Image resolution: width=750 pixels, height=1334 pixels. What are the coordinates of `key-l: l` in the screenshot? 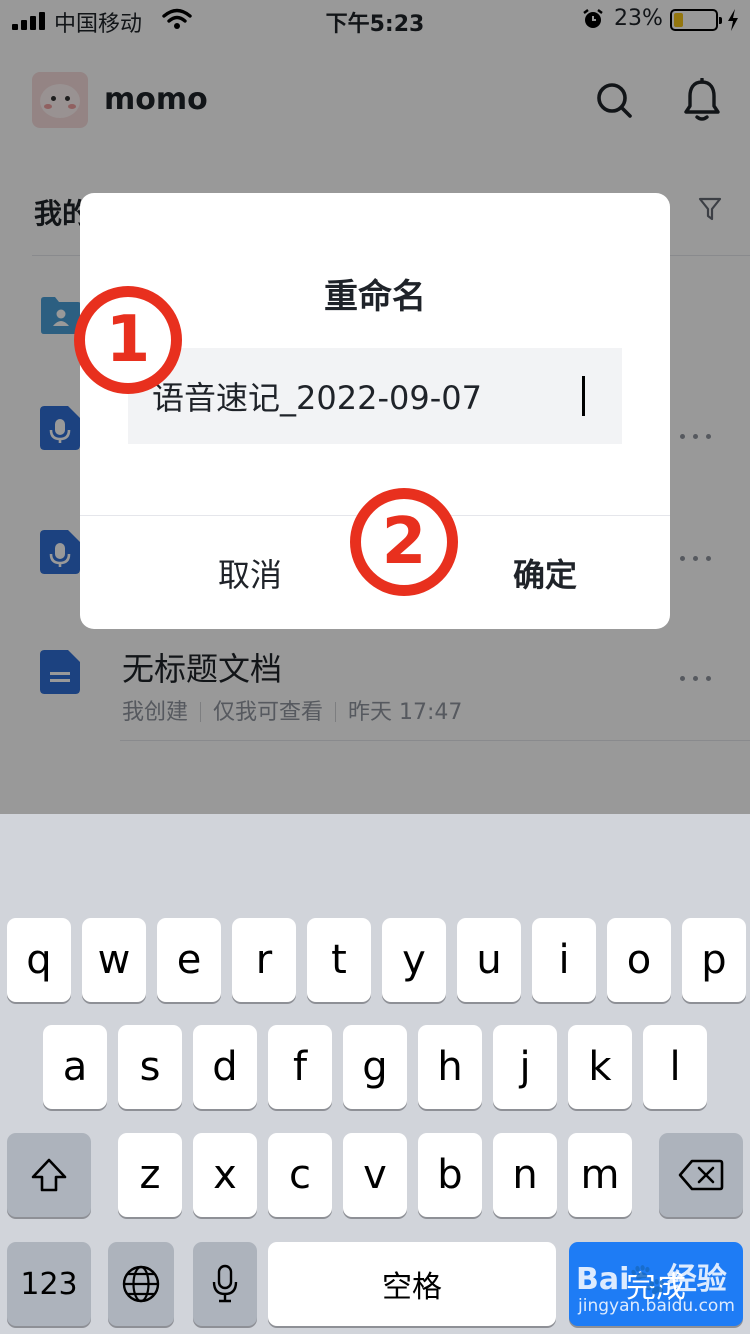 It's located at (675, 1067).